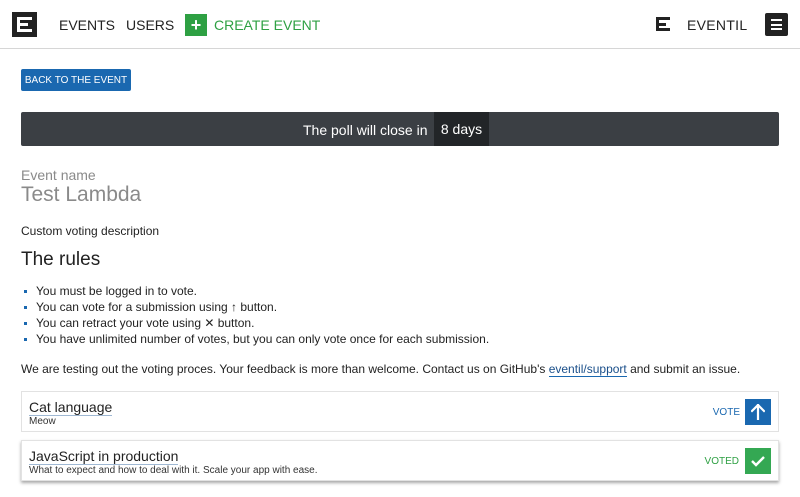  Describe the element at coordinates (776, 24) in the screenshot. I see `hamburger-menu-icon` at that location.